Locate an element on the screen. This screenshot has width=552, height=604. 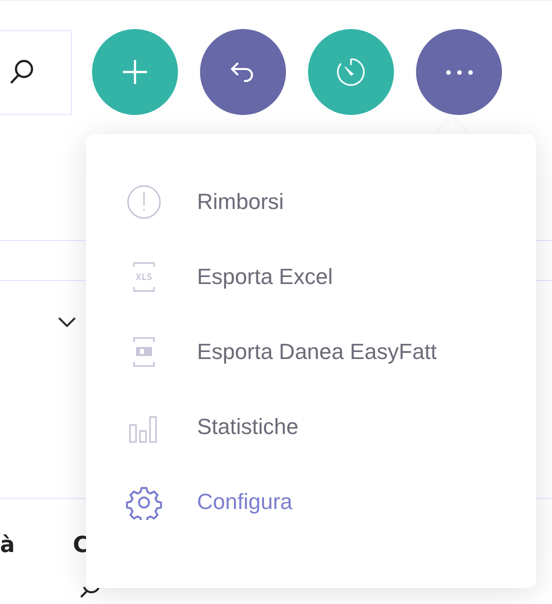
search-field is located at coordinates (36, 72).